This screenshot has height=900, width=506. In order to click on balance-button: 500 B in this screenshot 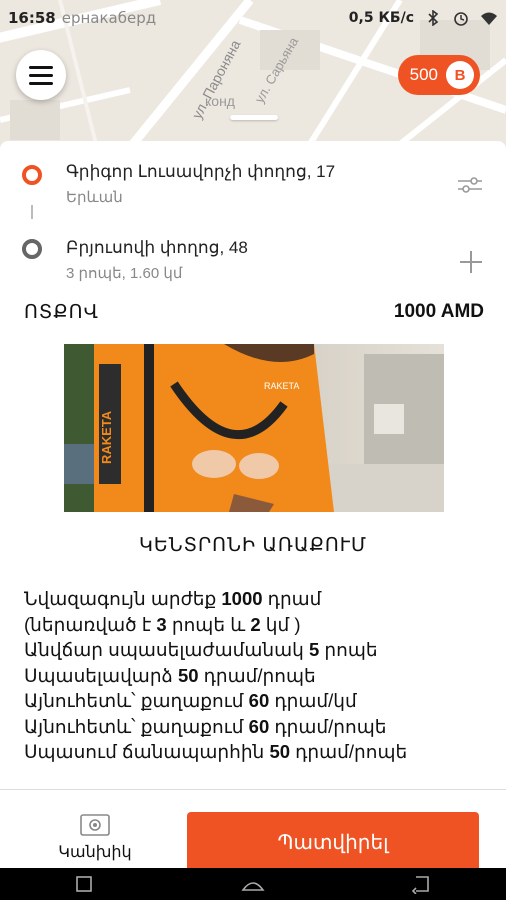, I will do `click(438, 75)`.